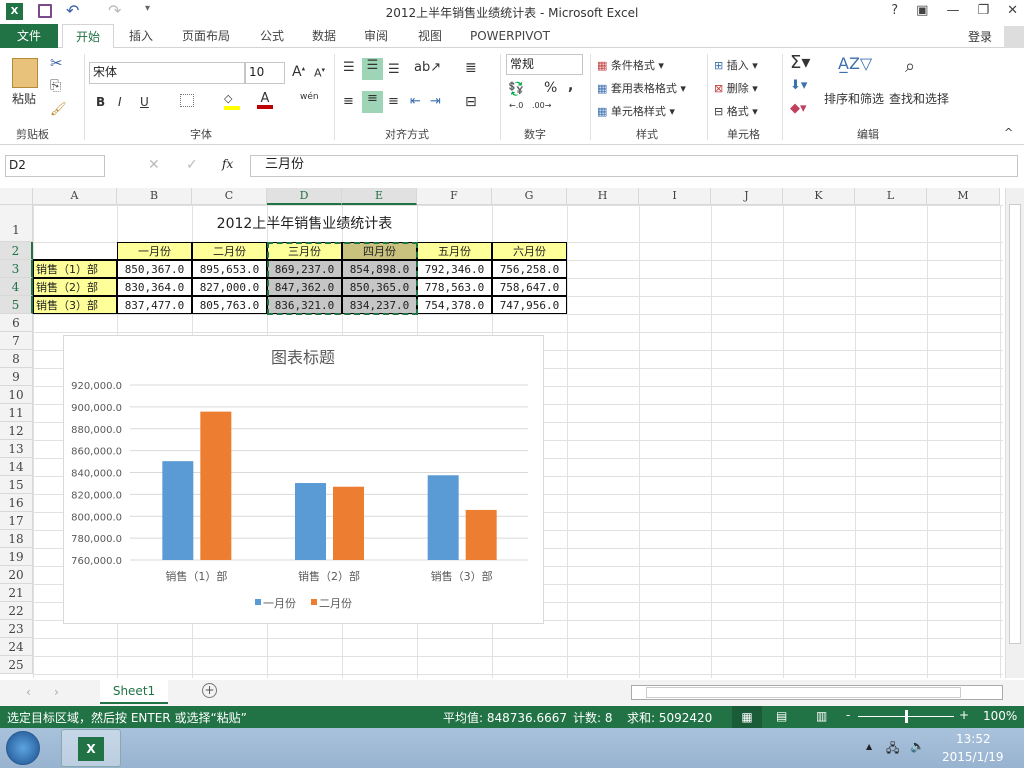 This screenshot has height=768, width=1024. Describe the element at coordinates (28, 692) in the screenshot. I see `scroll-sheets-left-icon: ‹` at that location.